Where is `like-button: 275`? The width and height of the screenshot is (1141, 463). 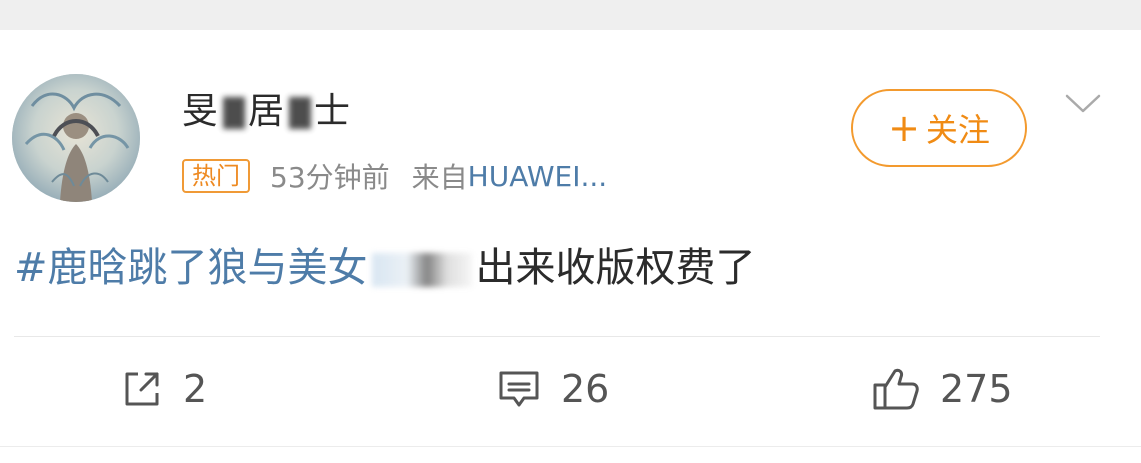 like-button: 275 is located at coordinates (942, 389).